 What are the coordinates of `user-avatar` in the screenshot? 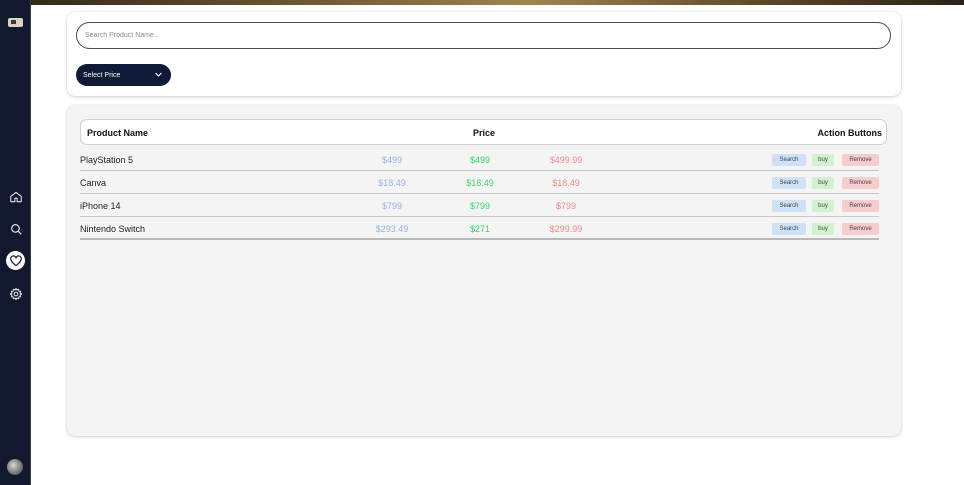 It's located at (15, 467).